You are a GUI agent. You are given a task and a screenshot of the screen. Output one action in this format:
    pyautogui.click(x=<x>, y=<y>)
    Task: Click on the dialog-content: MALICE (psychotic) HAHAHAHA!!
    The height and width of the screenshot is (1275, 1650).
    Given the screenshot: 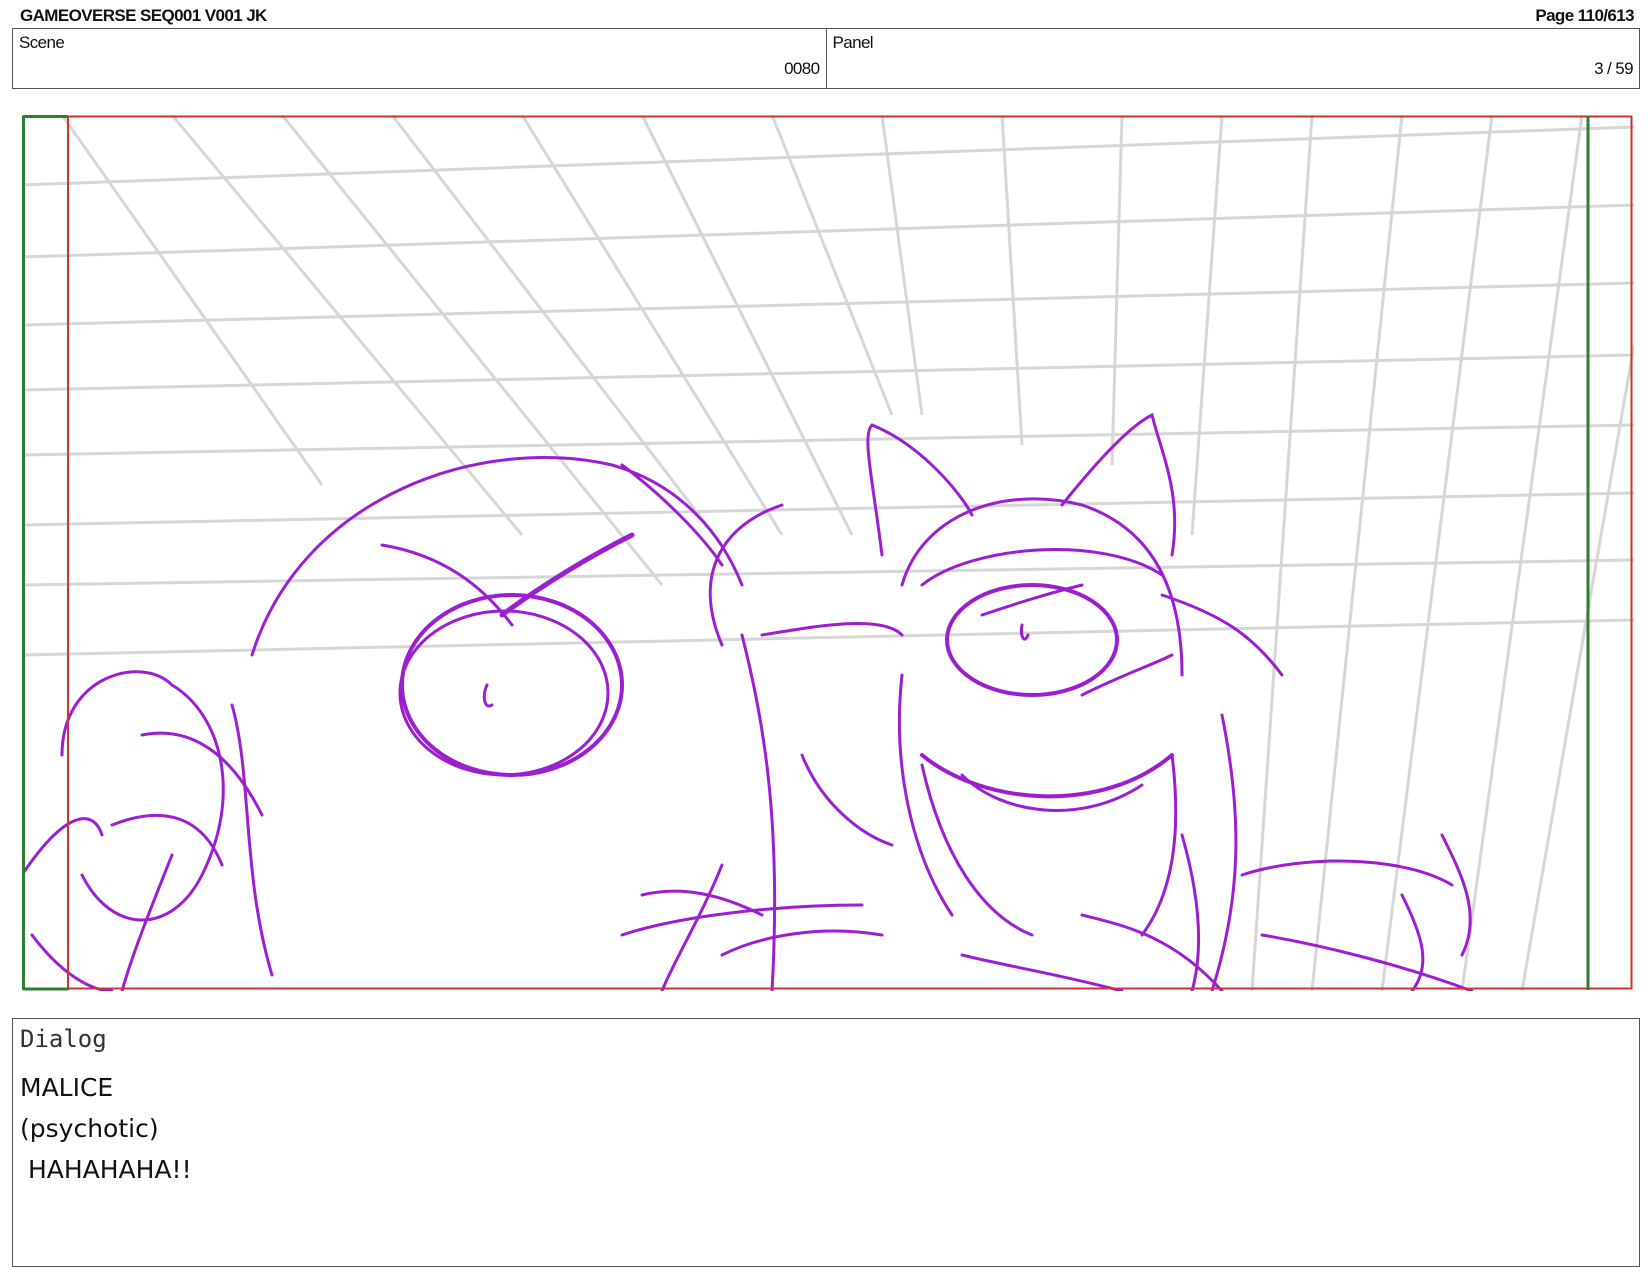 What is the action you would take?
    pyautogui.click(x=106, y=1128)
    